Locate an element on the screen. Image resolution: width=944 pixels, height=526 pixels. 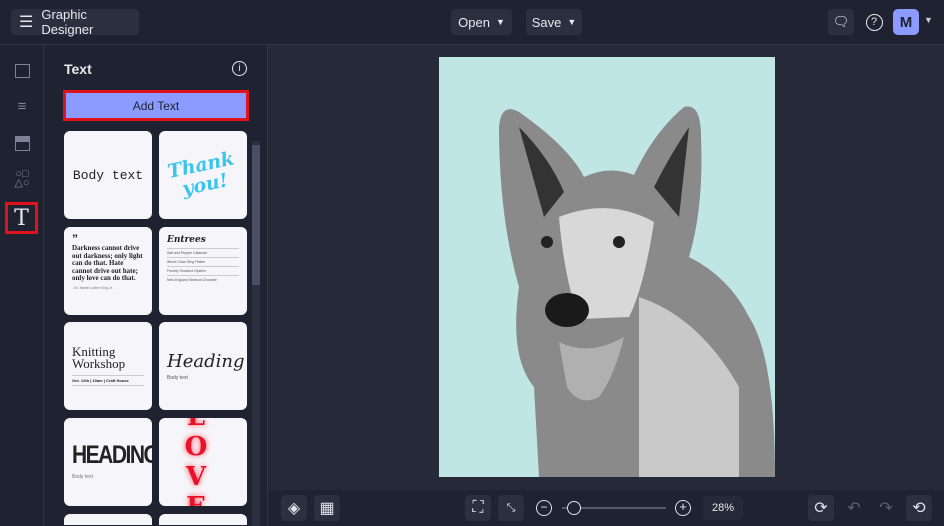
bottom-toolbar: ◈ ▦ ⛶ ⤡ − + 28% ⟳ ↶ ↷ ⟲ is located at coordinates (606, 508).